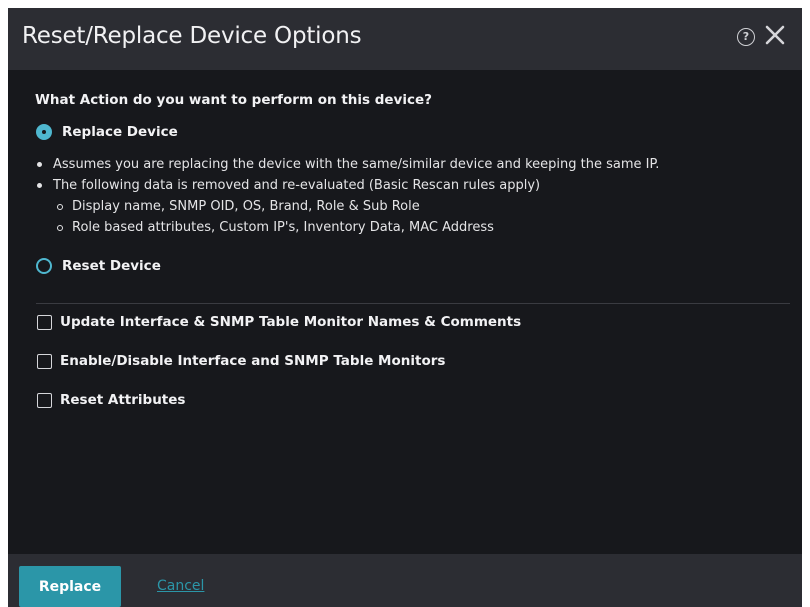 This screenshot has width=810, height=607. I want to click on section-divider, so click(413, 303).